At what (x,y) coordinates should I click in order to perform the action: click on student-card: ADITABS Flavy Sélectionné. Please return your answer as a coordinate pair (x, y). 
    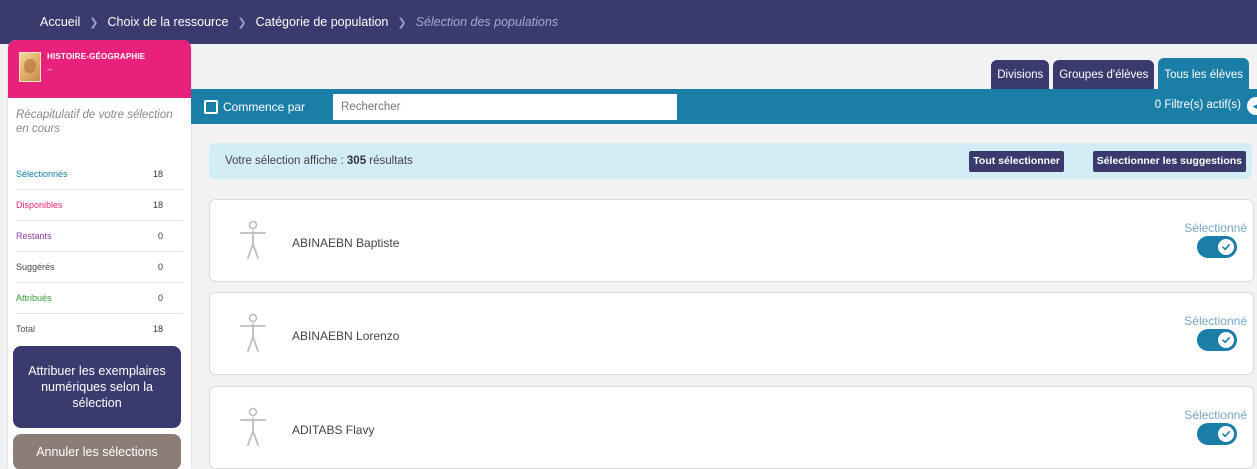
    Looking at the image, I should click on (731, 427).